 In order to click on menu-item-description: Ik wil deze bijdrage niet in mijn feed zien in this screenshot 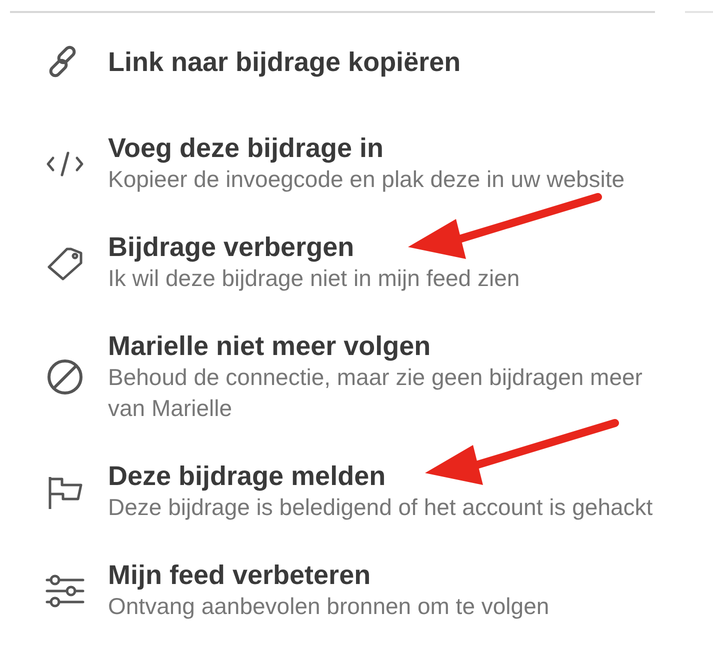, I will do `click(314, 278)`.